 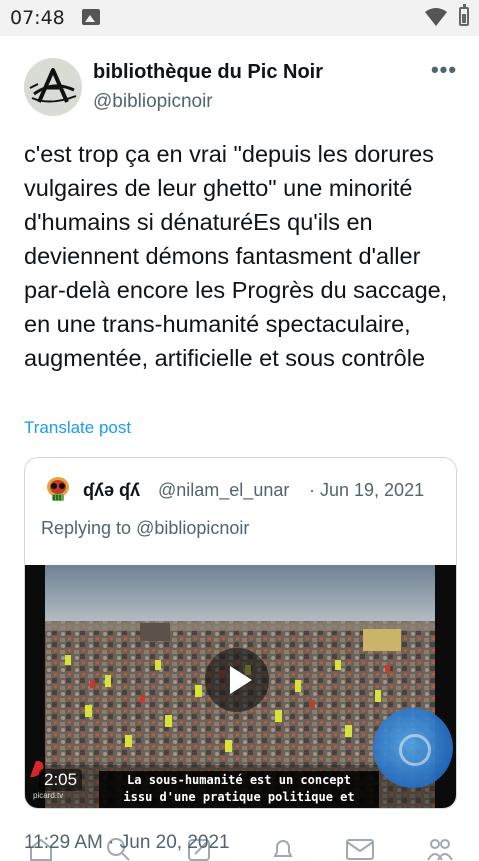 What do you see at coordinates (89, 528) in the screenshot?
I see `replying-to-label: Replying to` at bounding box center [89, 528].